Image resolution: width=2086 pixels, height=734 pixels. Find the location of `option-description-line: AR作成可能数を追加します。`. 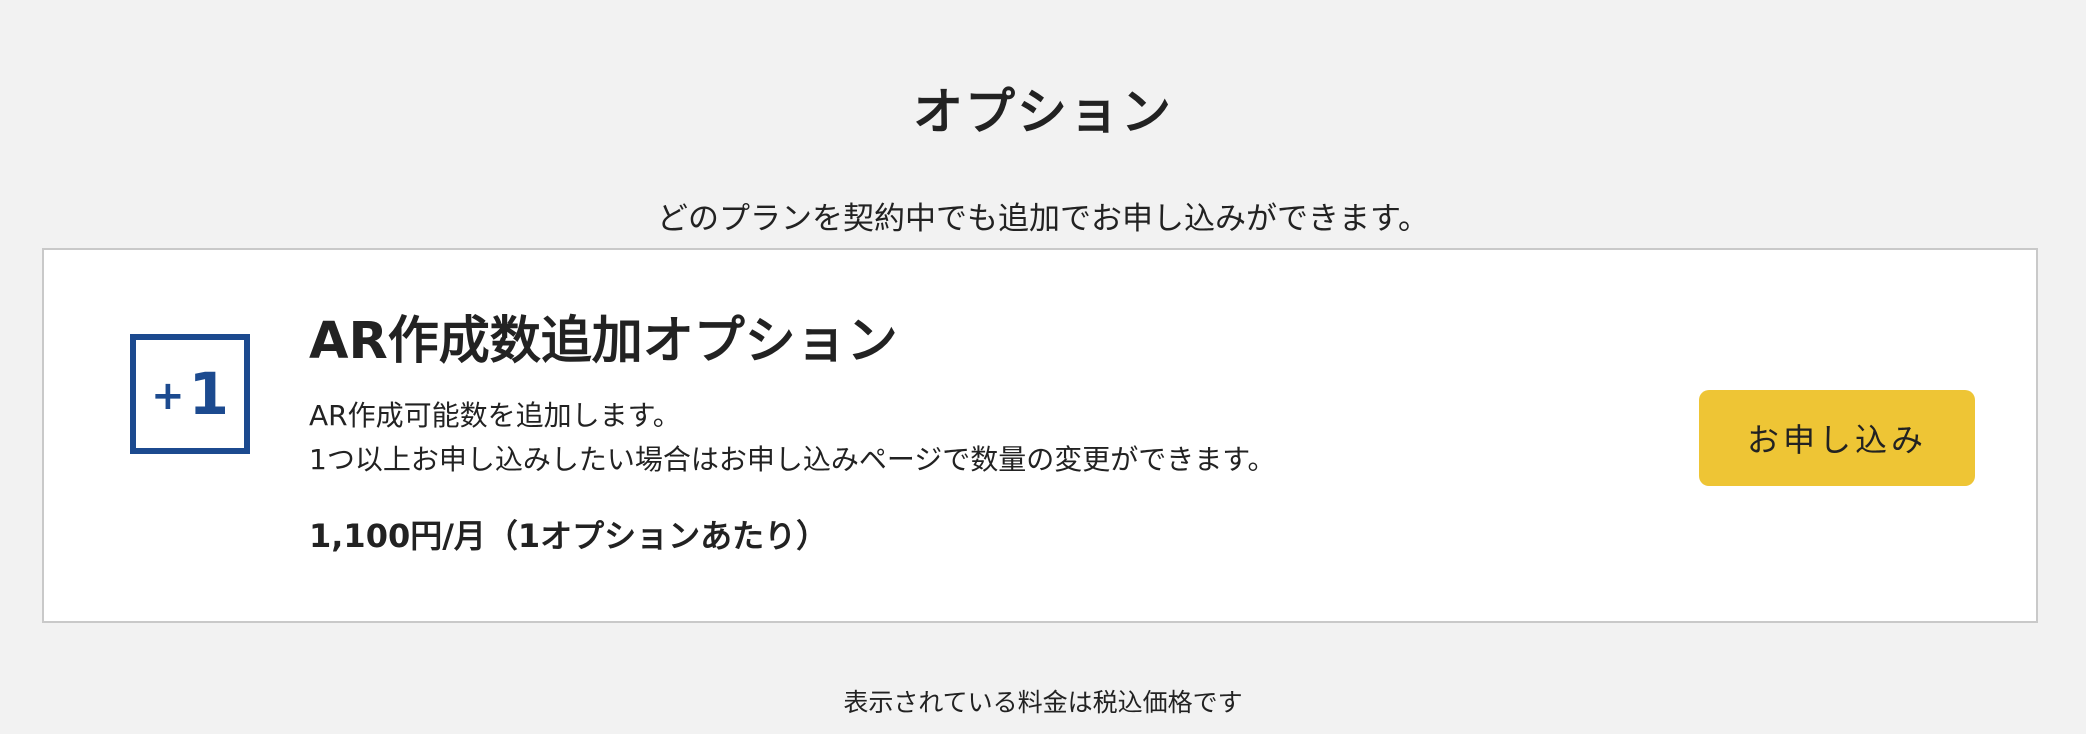

option-description-line: AR作成可能数を追加します。 is located at coordinates (495, 415).